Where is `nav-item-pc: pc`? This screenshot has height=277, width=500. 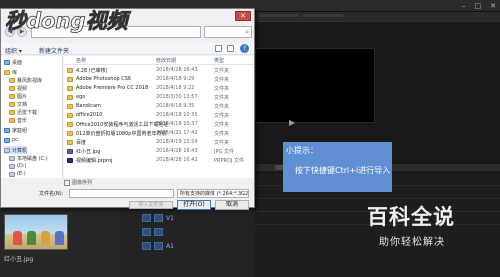
nav-item-pc: pc is located at coordinates (11, 140).